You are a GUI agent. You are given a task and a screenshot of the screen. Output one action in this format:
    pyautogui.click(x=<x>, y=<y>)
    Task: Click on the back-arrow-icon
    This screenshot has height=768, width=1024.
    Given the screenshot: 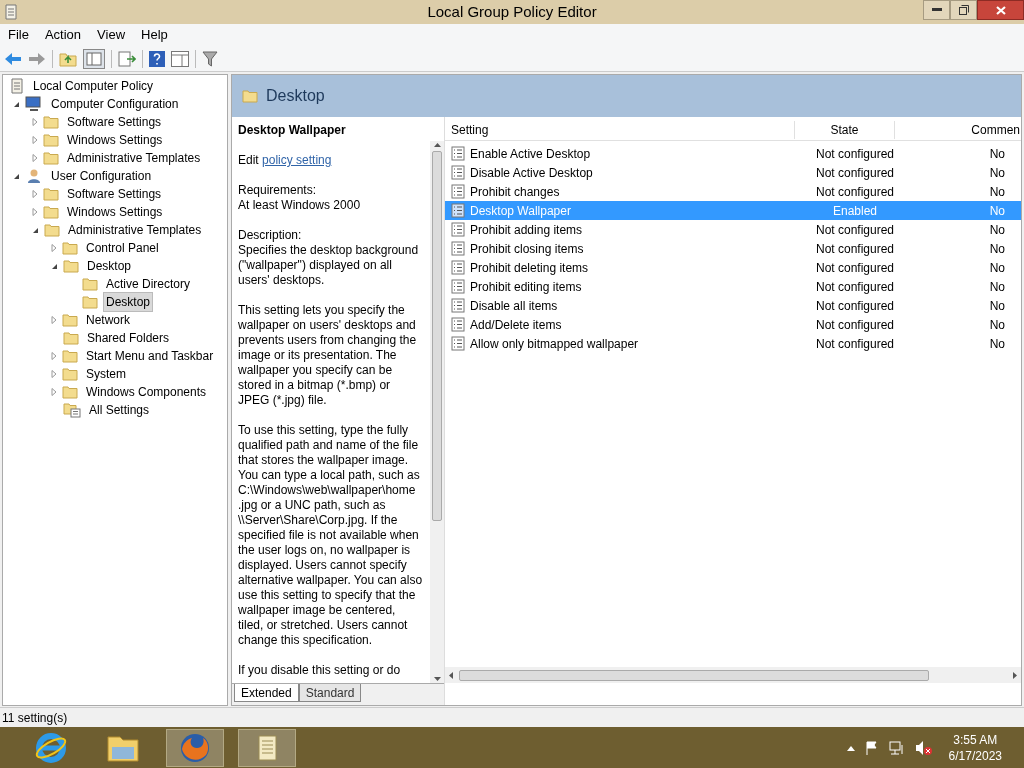 What is the action you would take?
    pyautogui.click(x=13, y=58)
    